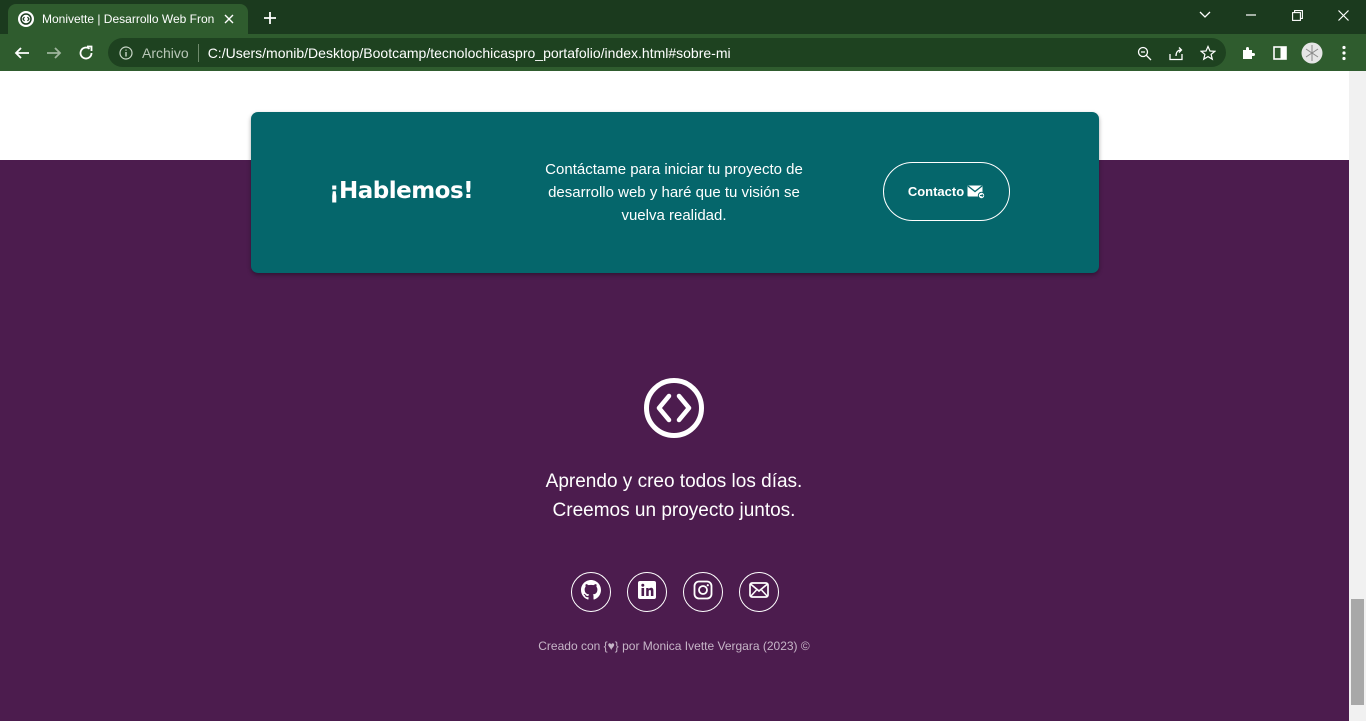  Describe the element at coordinates (1248, 53) in the screenshot. I see `extensions-icon` at that location.